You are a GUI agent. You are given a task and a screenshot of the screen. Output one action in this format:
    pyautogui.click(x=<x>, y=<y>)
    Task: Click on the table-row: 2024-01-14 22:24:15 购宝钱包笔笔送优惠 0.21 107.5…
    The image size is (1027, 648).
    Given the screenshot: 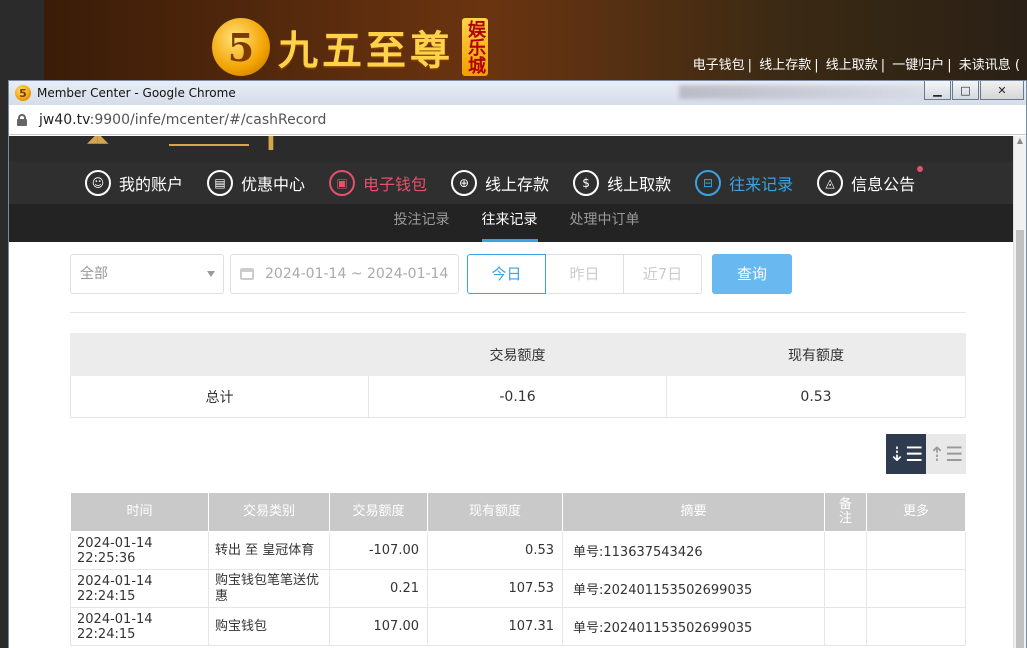 What is the action you would take?
    pyautogui.click(x=518, y=588)
    